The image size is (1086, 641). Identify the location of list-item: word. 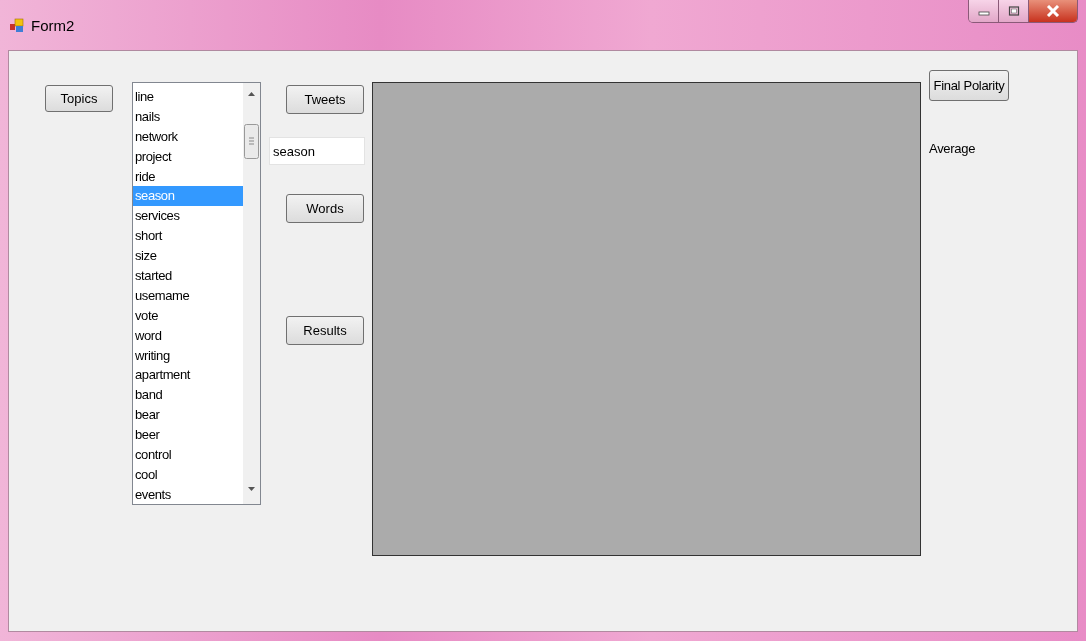
(188, 335).